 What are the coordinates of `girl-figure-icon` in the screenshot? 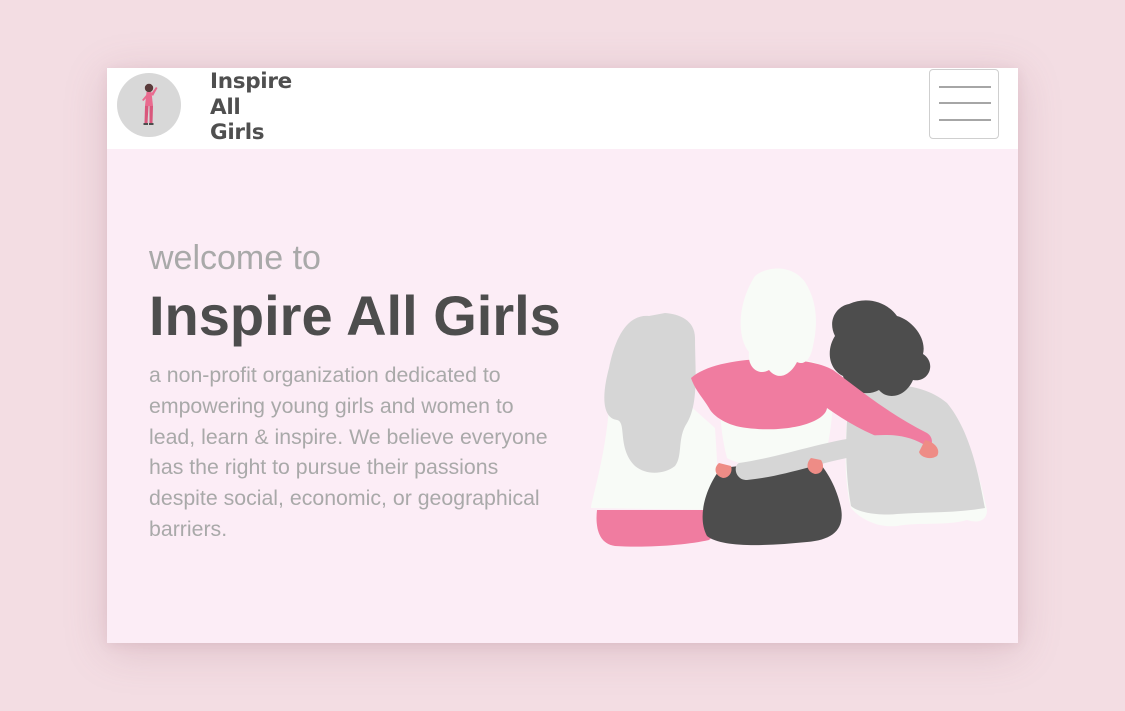 It's located at (150, 104).